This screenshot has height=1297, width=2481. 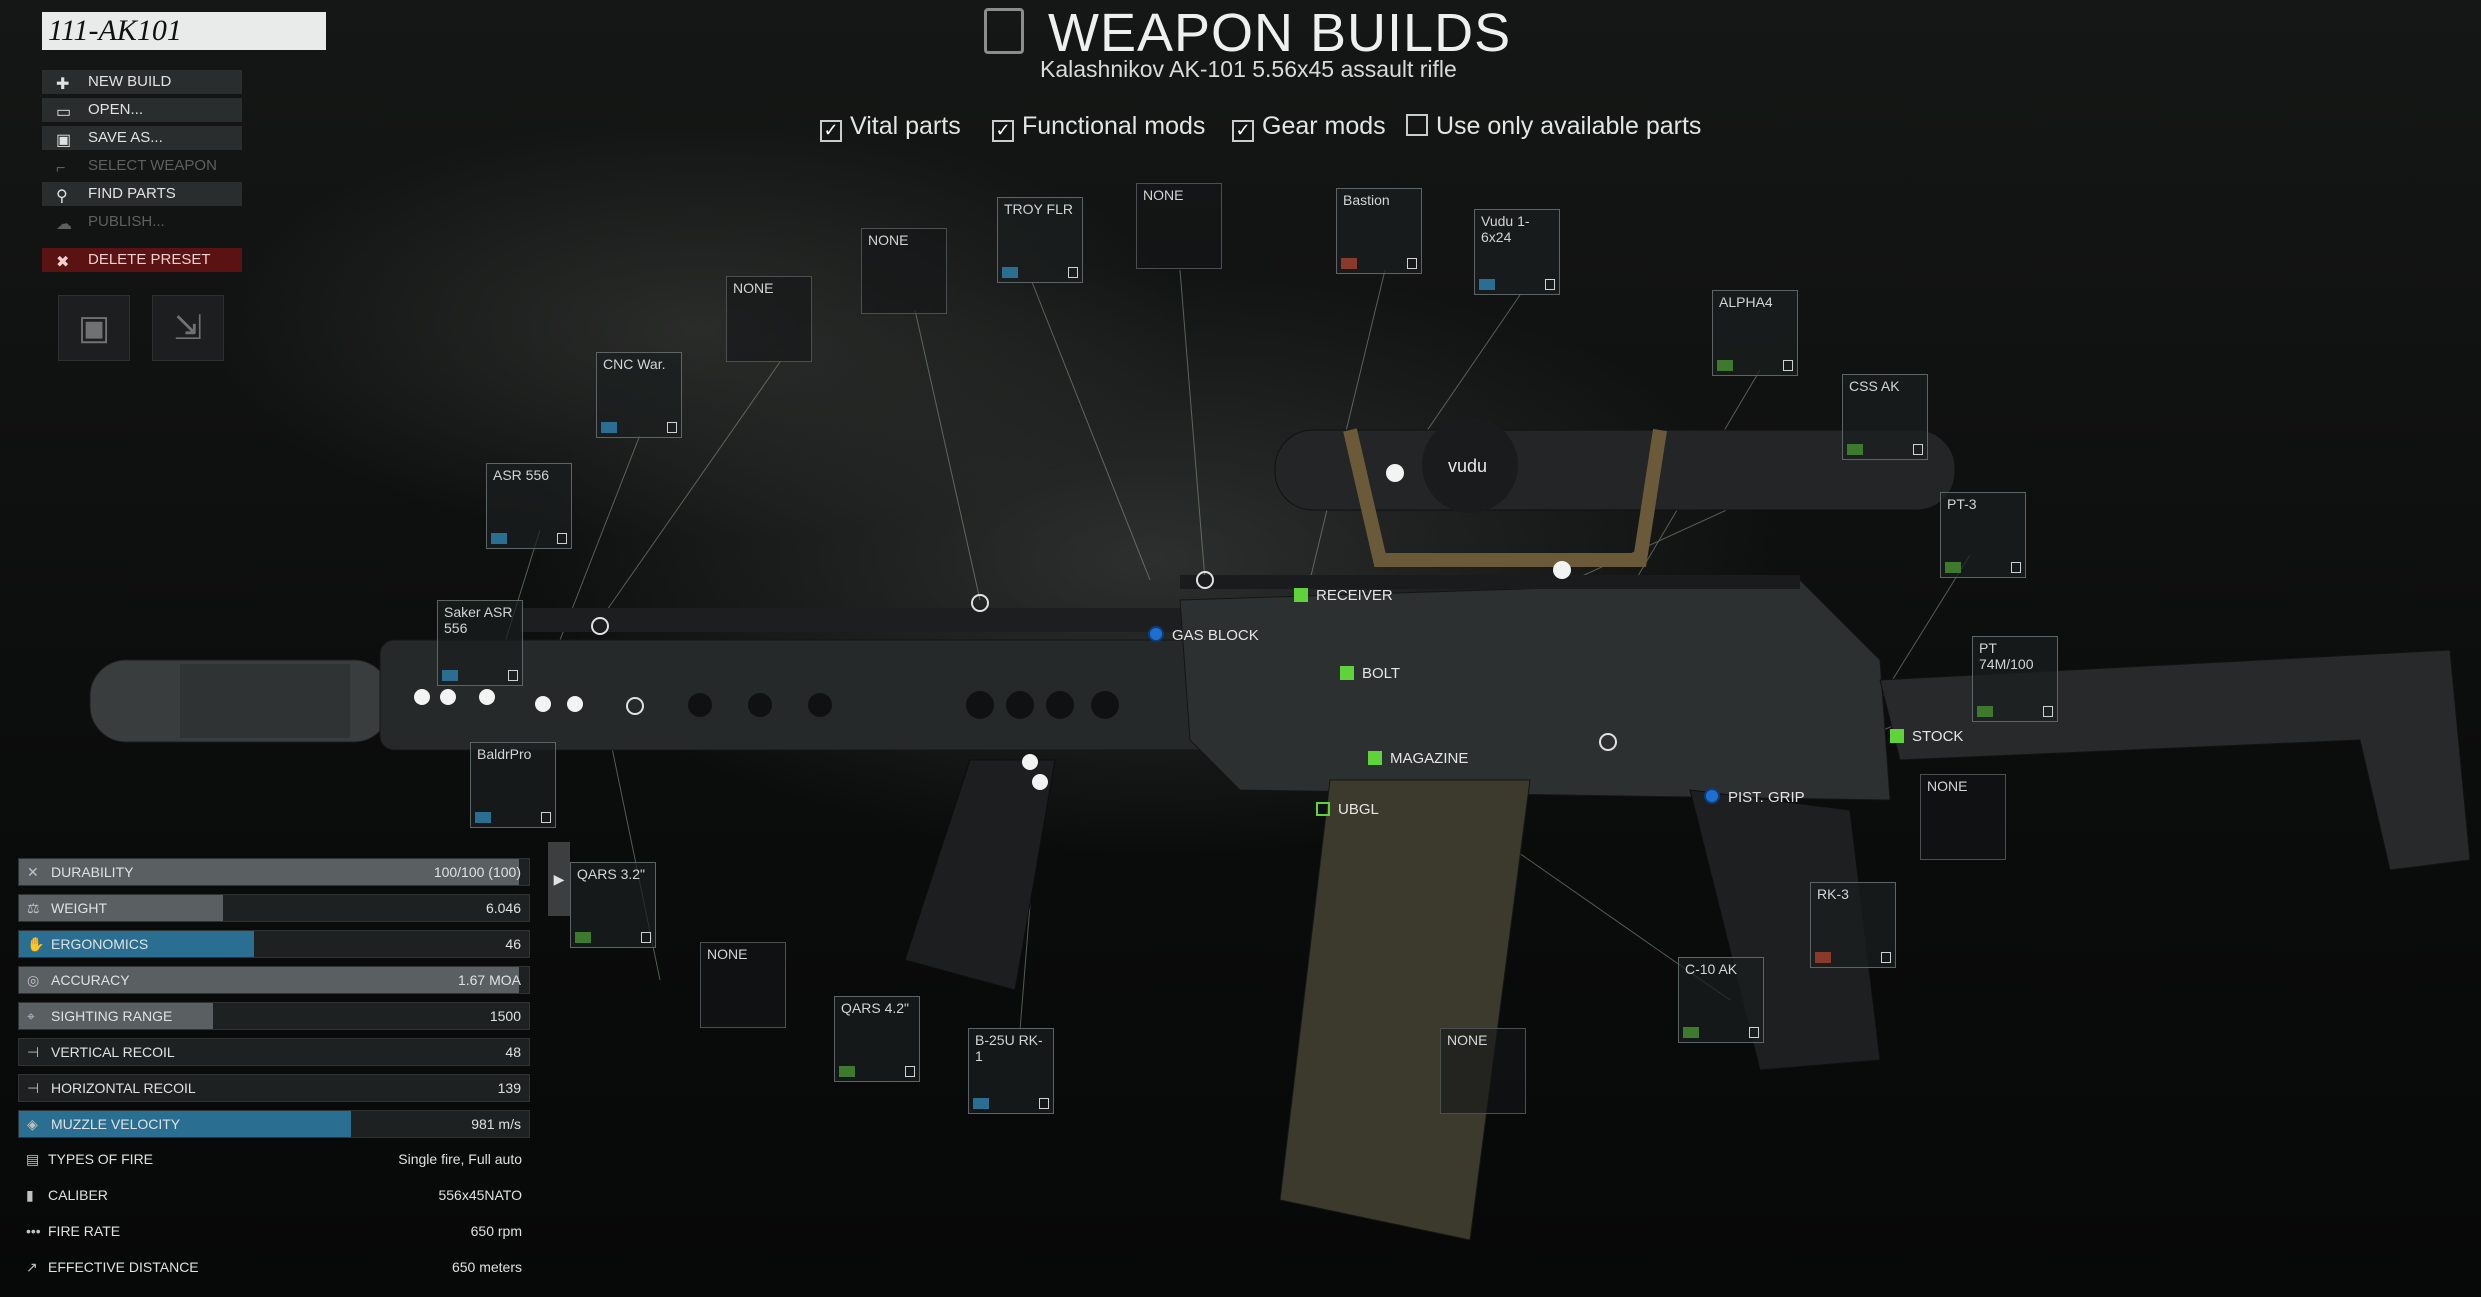 What do you see at coordinates (1983, 535) in the screenshot?
I see `slot-pt-3: PT-3` at bounding box center [1983, 535].